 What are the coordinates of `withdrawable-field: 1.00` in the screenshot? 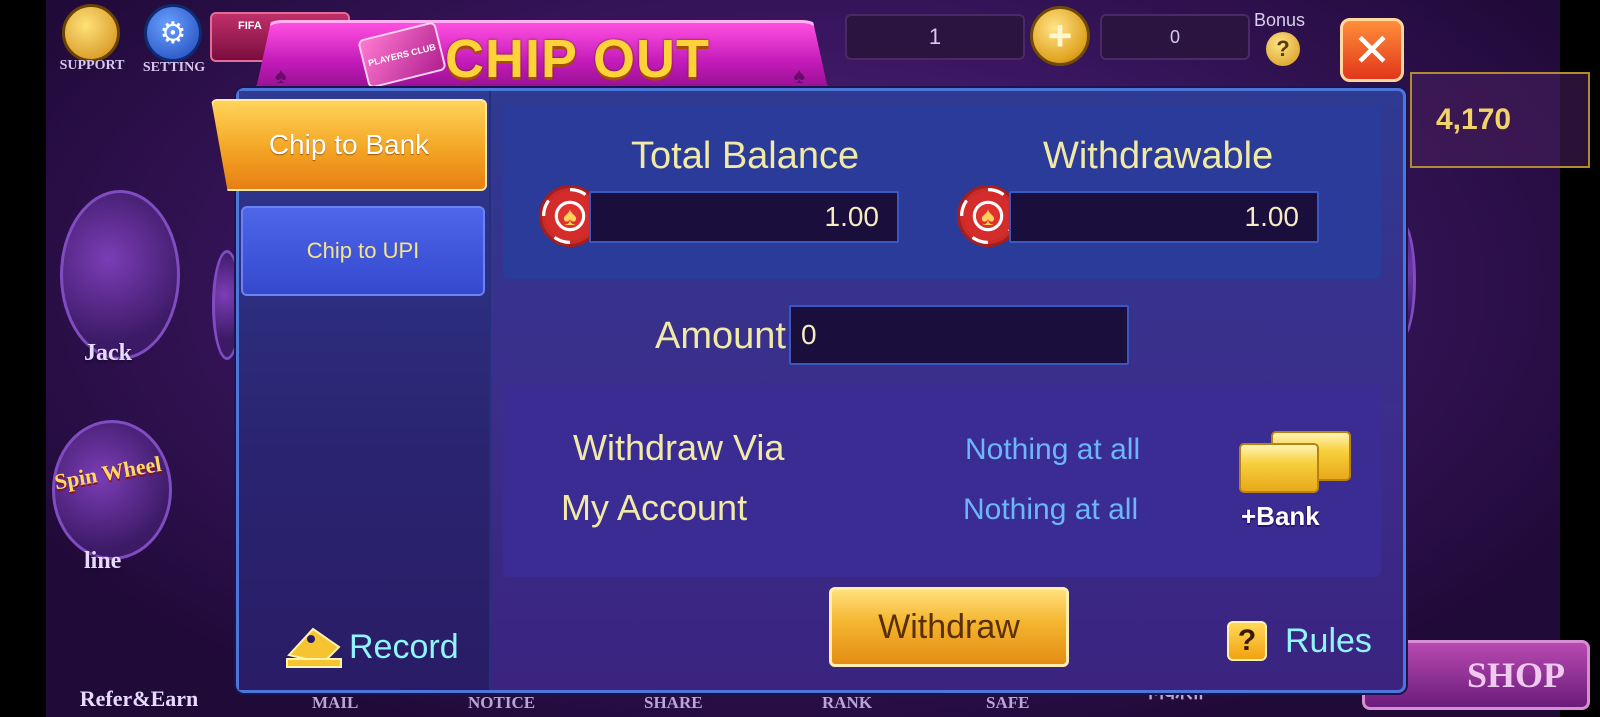 It's located at (1164, 217).